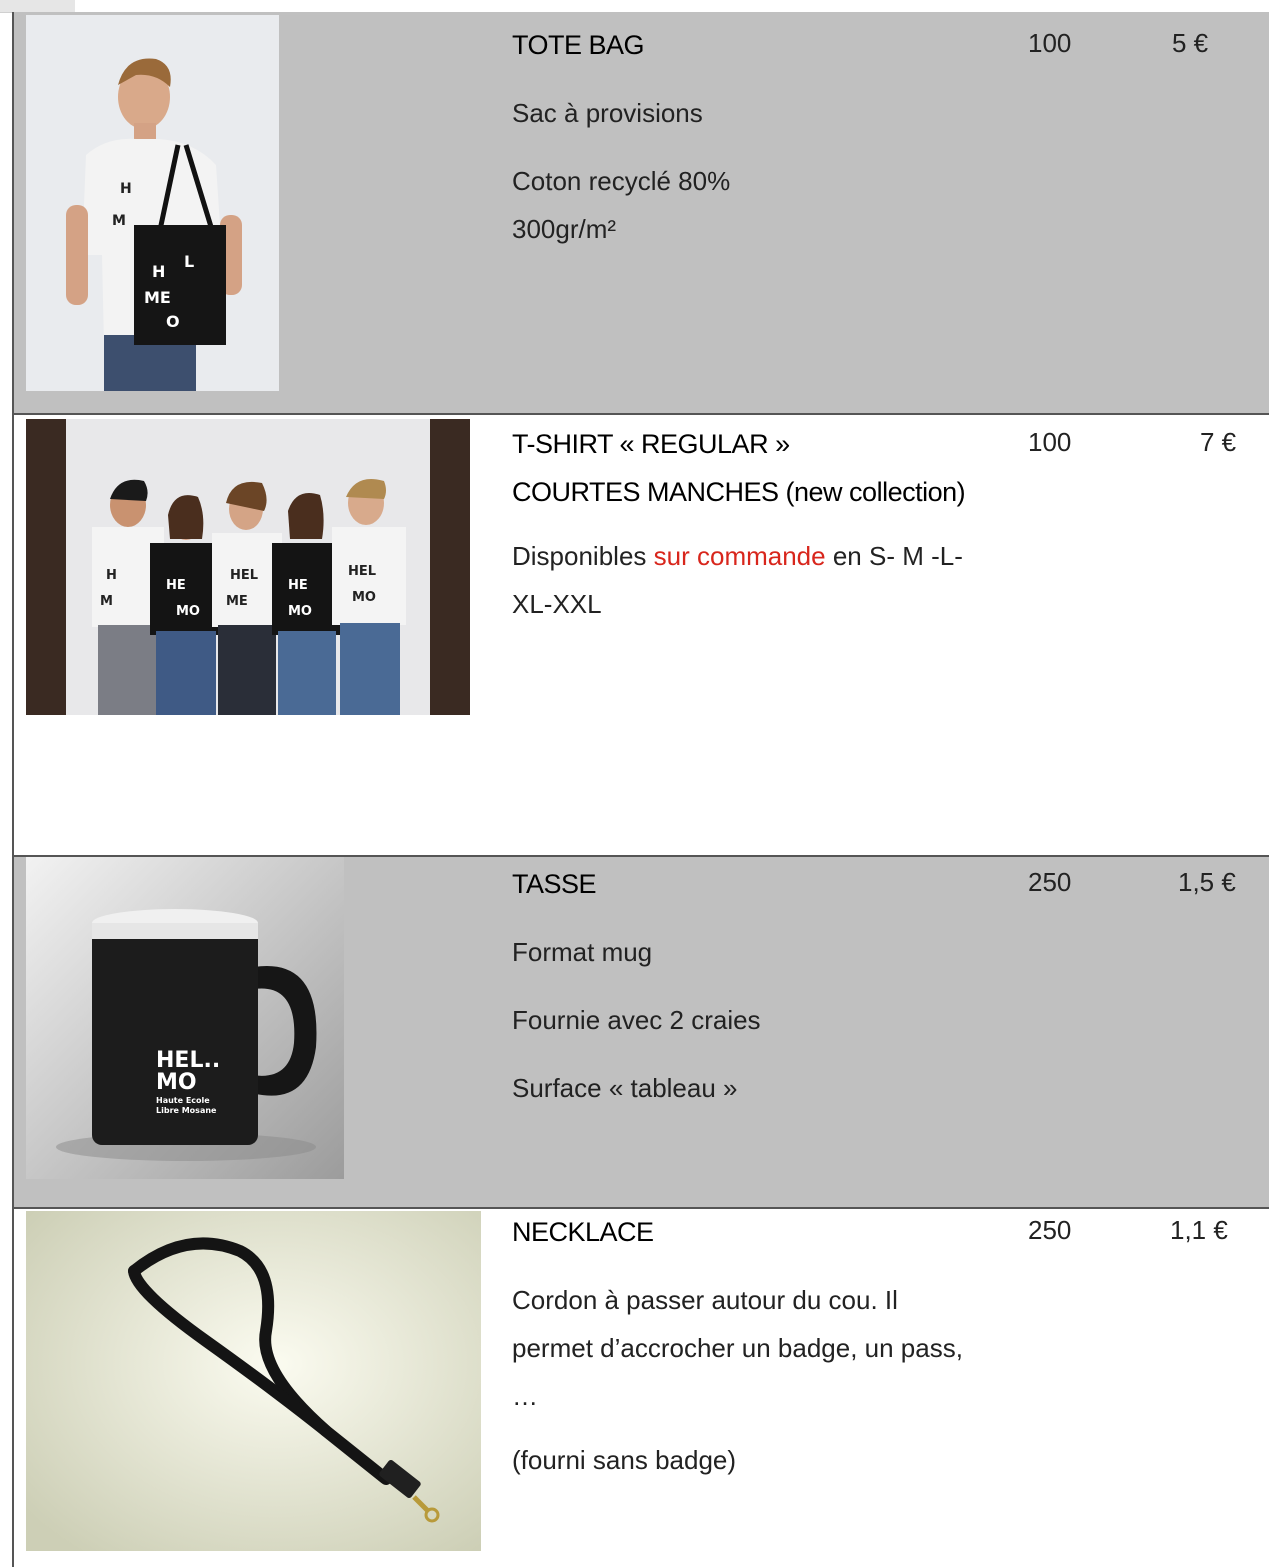 This screenshot has height=1567, width=1269. Describe the element at coordinates (894, 556) in the screenshot. I see `desc-suffix: en S- M -L-` at that location.